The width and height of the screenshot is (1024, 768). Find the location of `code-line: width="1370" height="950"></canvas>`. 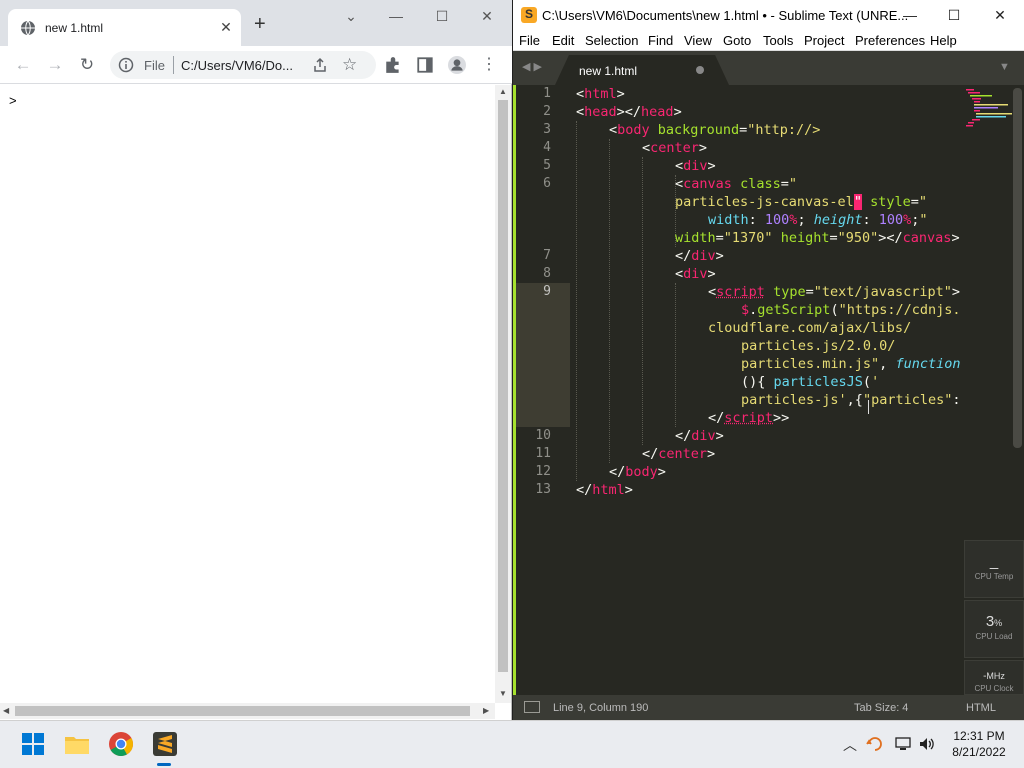

code-line: width="1370" height="950"></canvas> is located at coordinates (817, 238).